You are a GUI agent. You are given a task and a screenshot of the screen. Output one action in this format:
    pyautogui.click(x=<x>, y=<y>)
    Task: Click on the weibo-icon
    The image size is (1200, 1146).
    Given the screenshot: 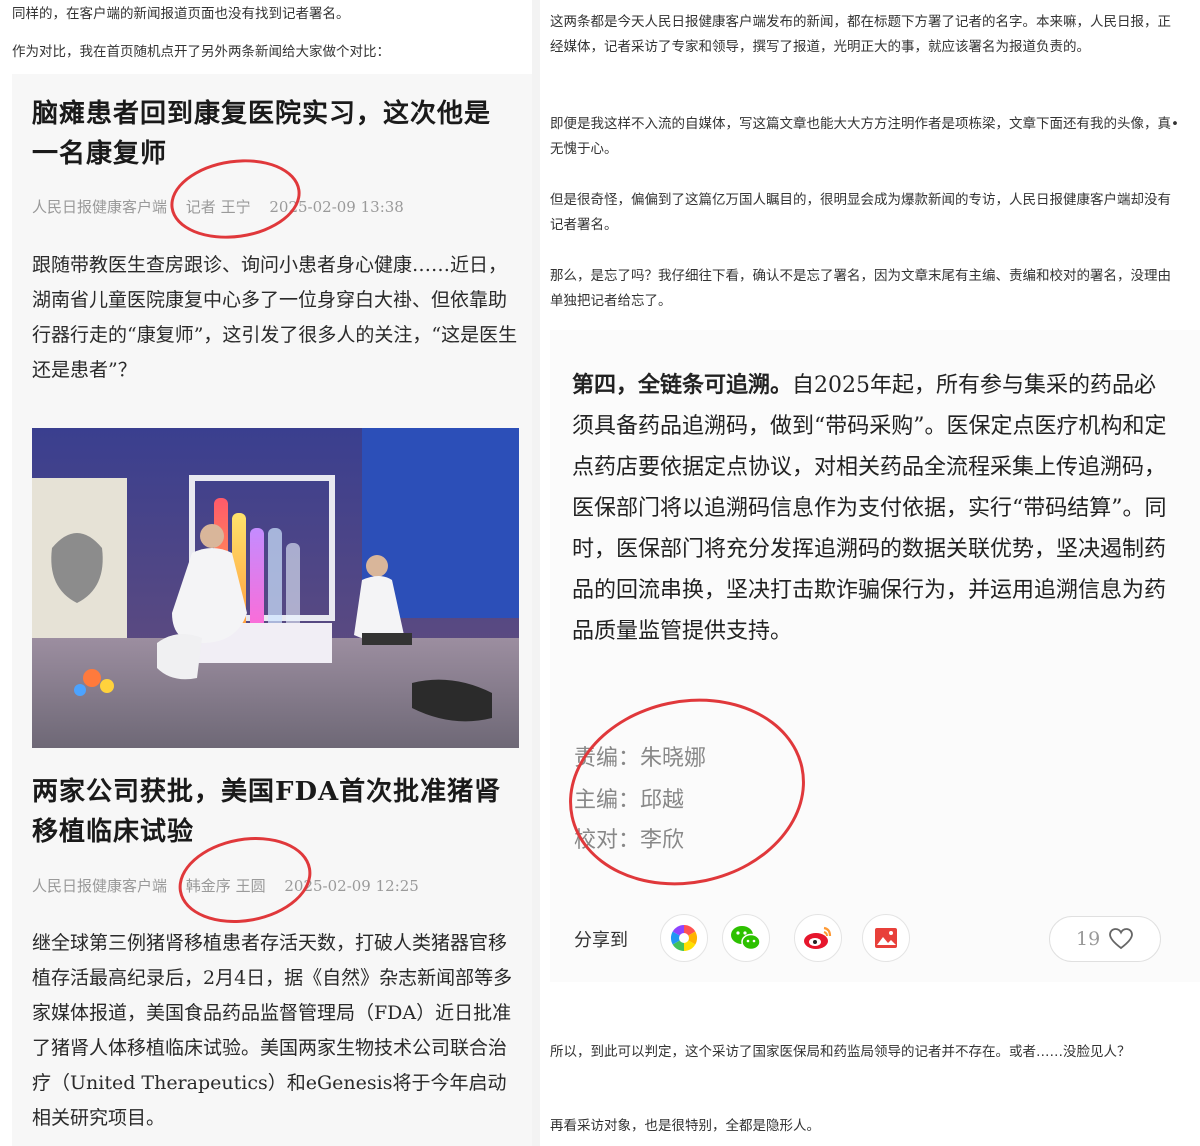 What is the action you would take?
    pyautogui.click(x=818, y=937)
    